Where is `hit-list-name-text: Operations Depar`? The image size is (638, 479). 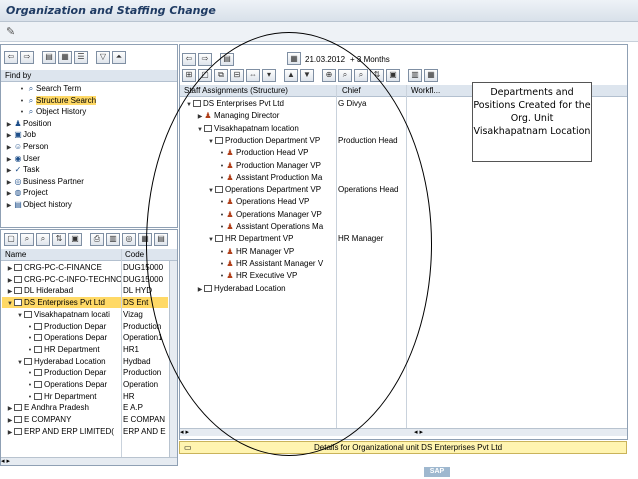 hit-list-name-text: Operations Depar is located at coordinates (76, 384).